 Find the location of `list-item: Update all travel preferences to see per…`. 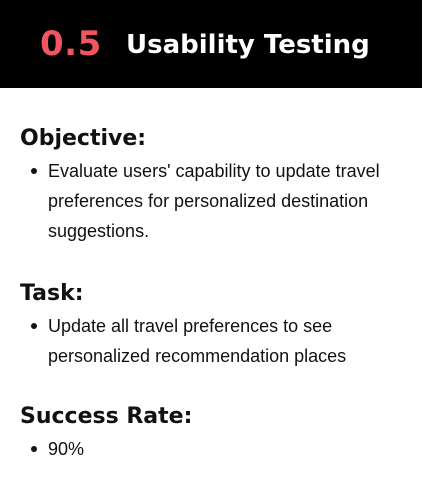

list-item: Update all travel preferences to see per… is located at coordinates (216, 341).